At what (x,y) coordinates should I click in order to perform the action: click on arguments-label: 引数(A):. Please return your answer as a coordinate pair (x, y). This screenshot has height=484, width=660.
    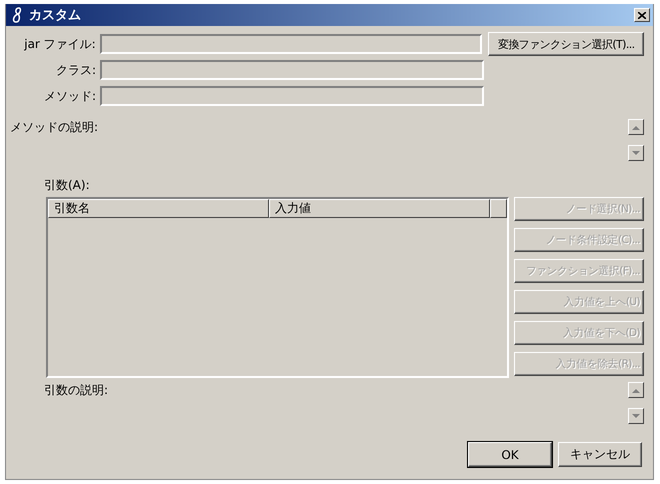
    Looking at the image, I should click on (67, 185).